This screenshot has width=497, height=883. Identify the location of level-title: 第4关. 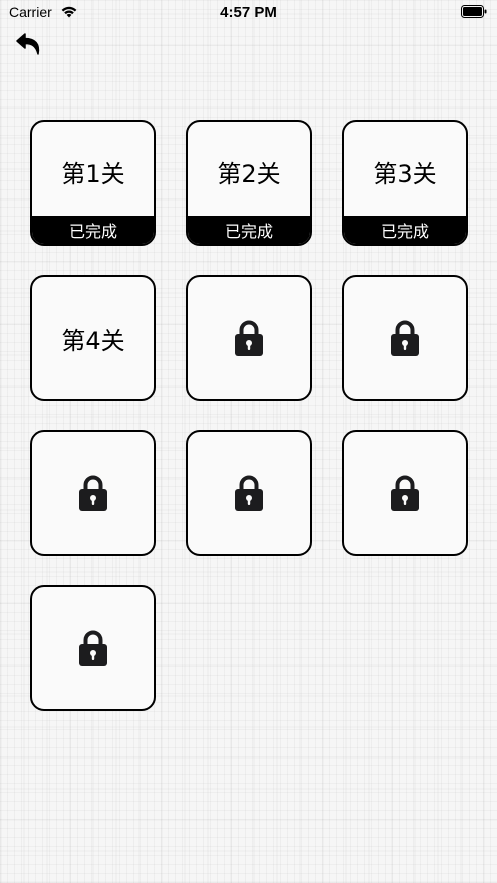
(93, 340).